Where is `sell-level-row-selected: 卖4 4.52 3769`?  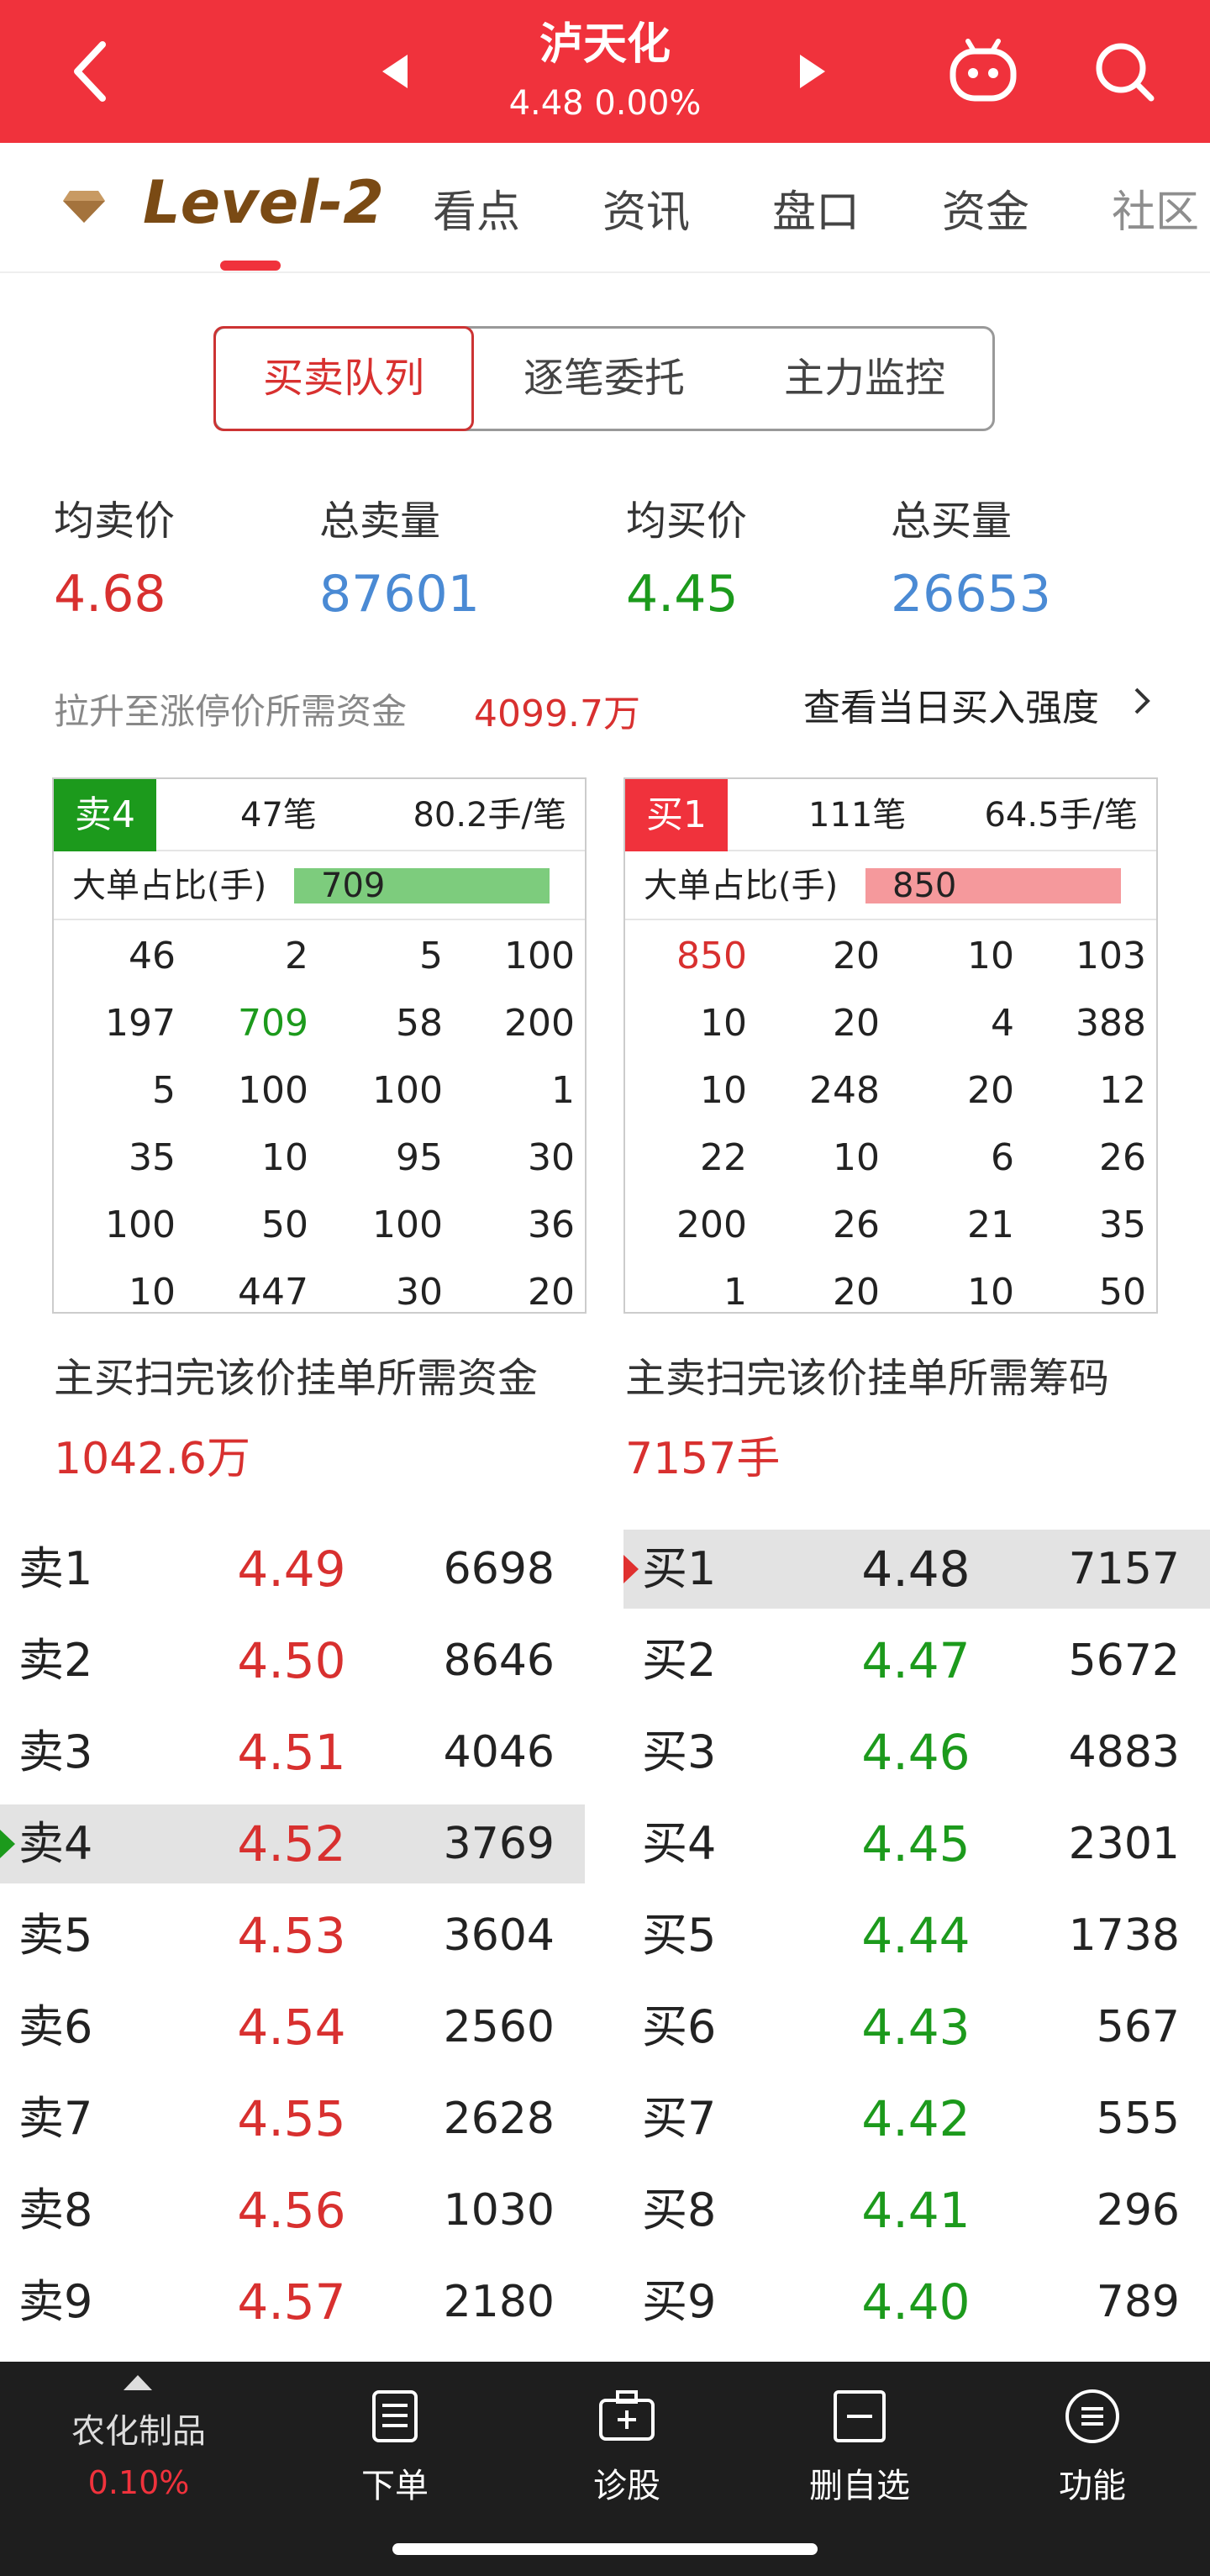
sell-level-row-selected: 卖4 4.52 3769 is located at coordinates (292, 1843).